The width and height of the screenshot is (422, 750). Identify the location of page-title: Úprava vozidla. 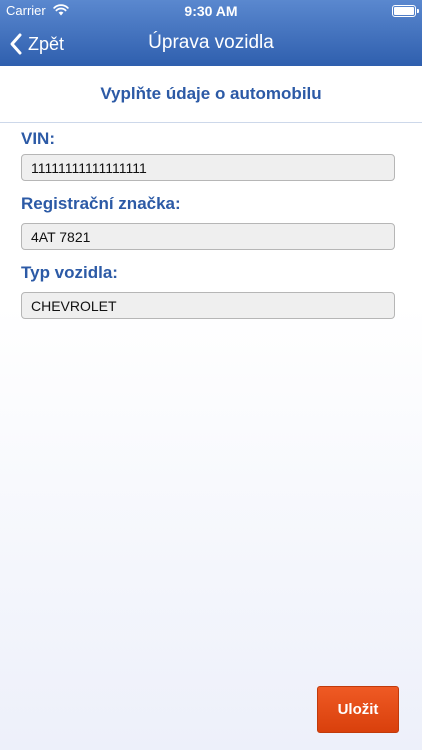
(211, 42).